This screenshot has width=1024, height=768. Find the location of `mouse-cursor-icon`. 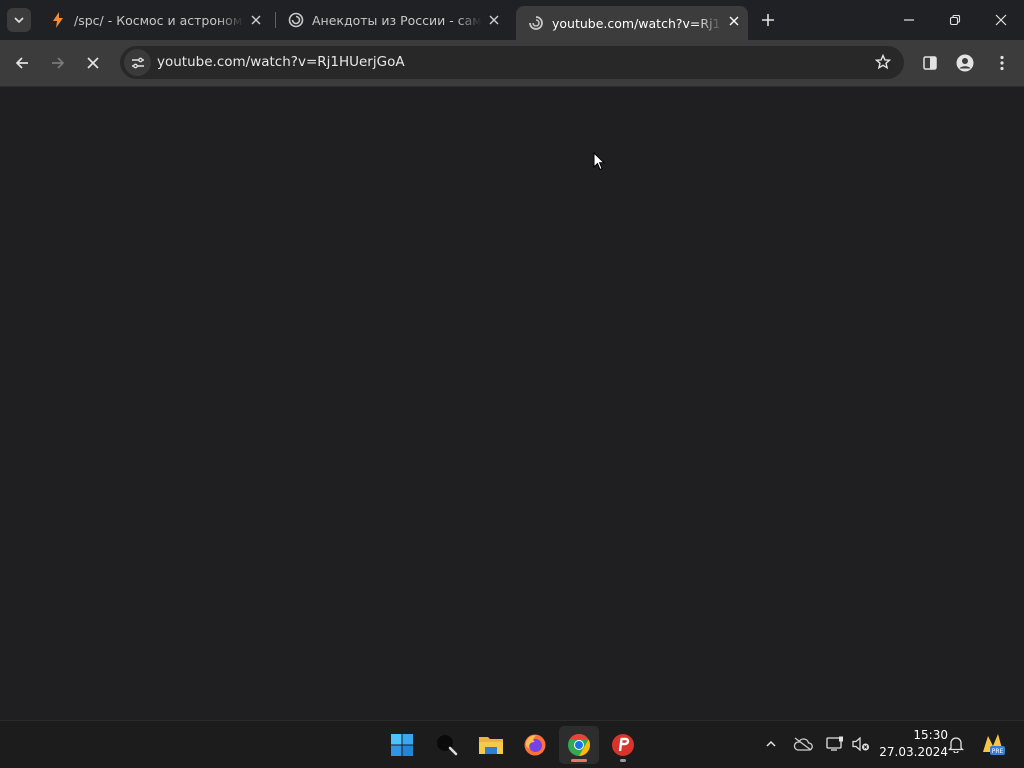

mouse-cursor-icon is located at coordinates (599, 161).